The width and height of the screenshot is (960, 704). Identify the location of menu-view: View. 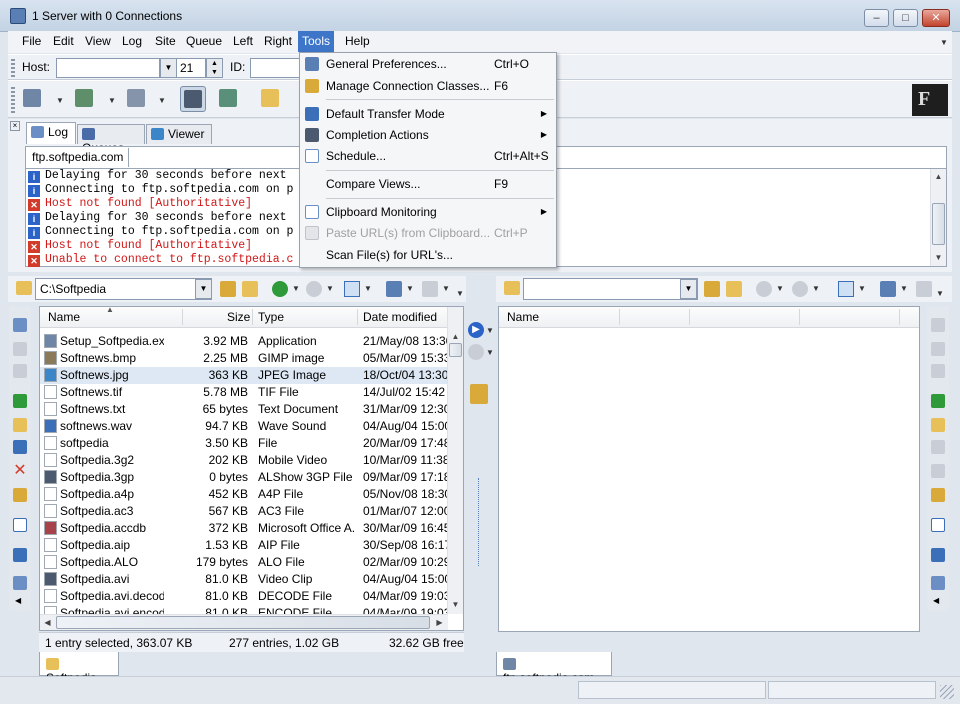
(98, 41).